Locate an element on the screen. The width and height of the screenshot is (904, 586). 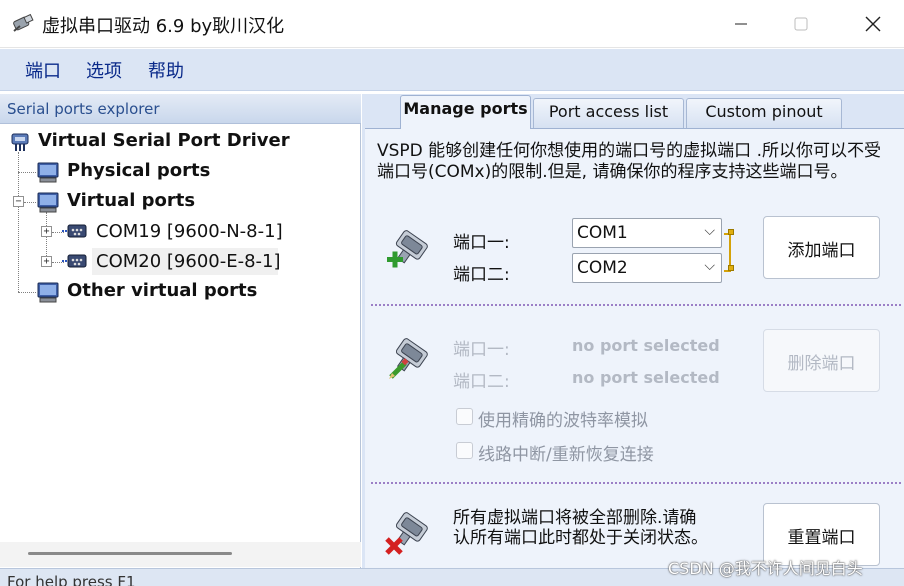
reset-ports-icon is located at coordinates (406, 533).